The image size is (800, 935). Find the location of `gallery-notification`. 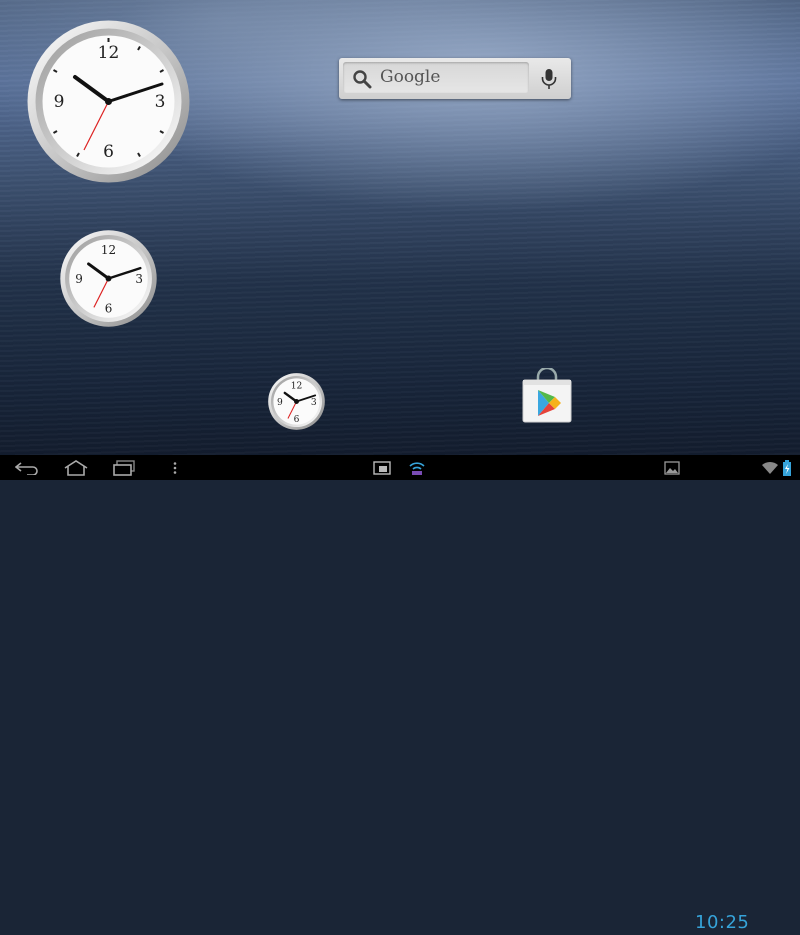

gallery-notification is located at coordinates (672, 467).